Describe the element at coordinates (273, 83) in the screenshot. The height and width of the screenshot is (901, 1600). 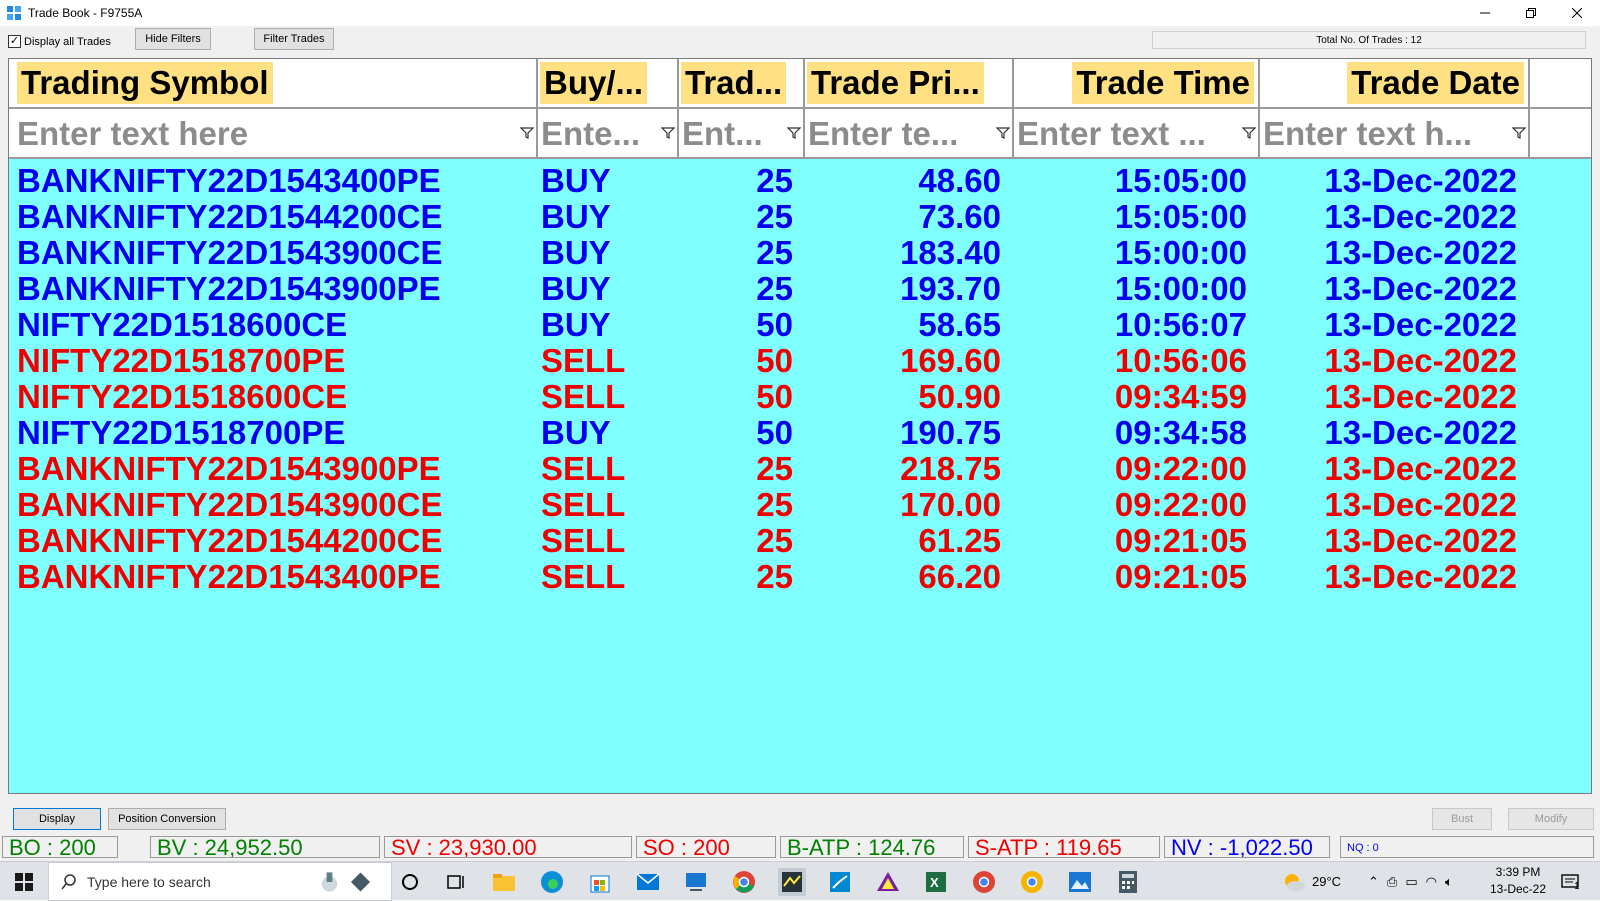
I see `column-header-symbol: Trading Symbol` at that location.